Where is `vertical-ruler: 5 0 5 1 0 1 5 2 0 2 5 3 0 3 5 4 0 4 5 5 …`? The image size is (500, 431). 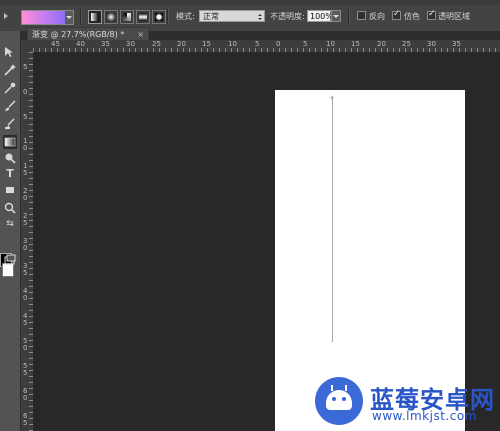 vertical-ruler: 5 0 5 1 0 1 5 2 0 2 5 3 0 3 5 4 0 4 5 5 … is located at coordinates (27, 241).